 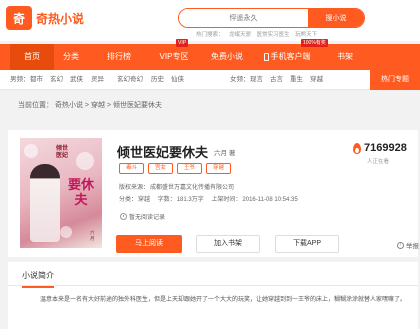 What do you see at coordinates (80, 193) in the screenshot?
I see `cover-title: 要休夫` at bounding box center [80, 193].